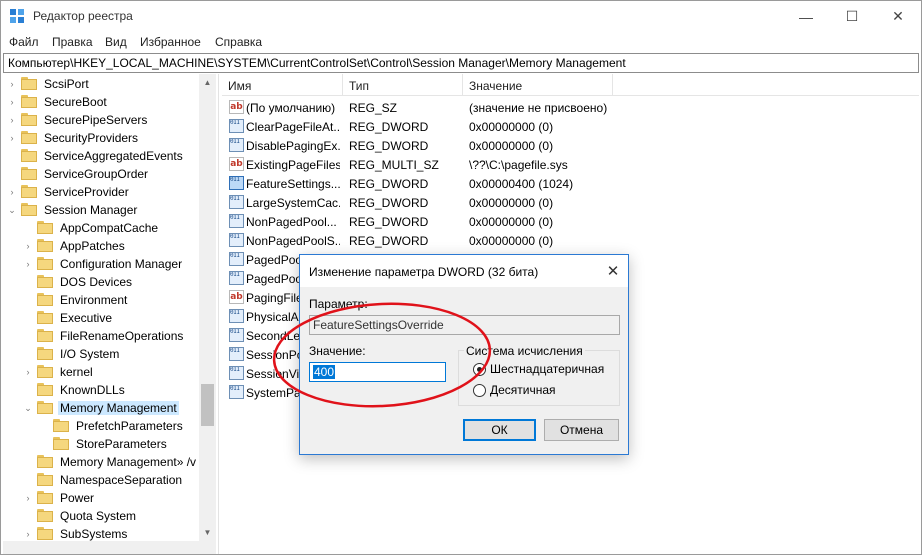 Image resolution: width=922 pixels, height=555 pixels. What do you see at coordinates (66, 84) in the screenshot?
I see `tree-key-label: ScsiPort` at bounding box center [66, 84].